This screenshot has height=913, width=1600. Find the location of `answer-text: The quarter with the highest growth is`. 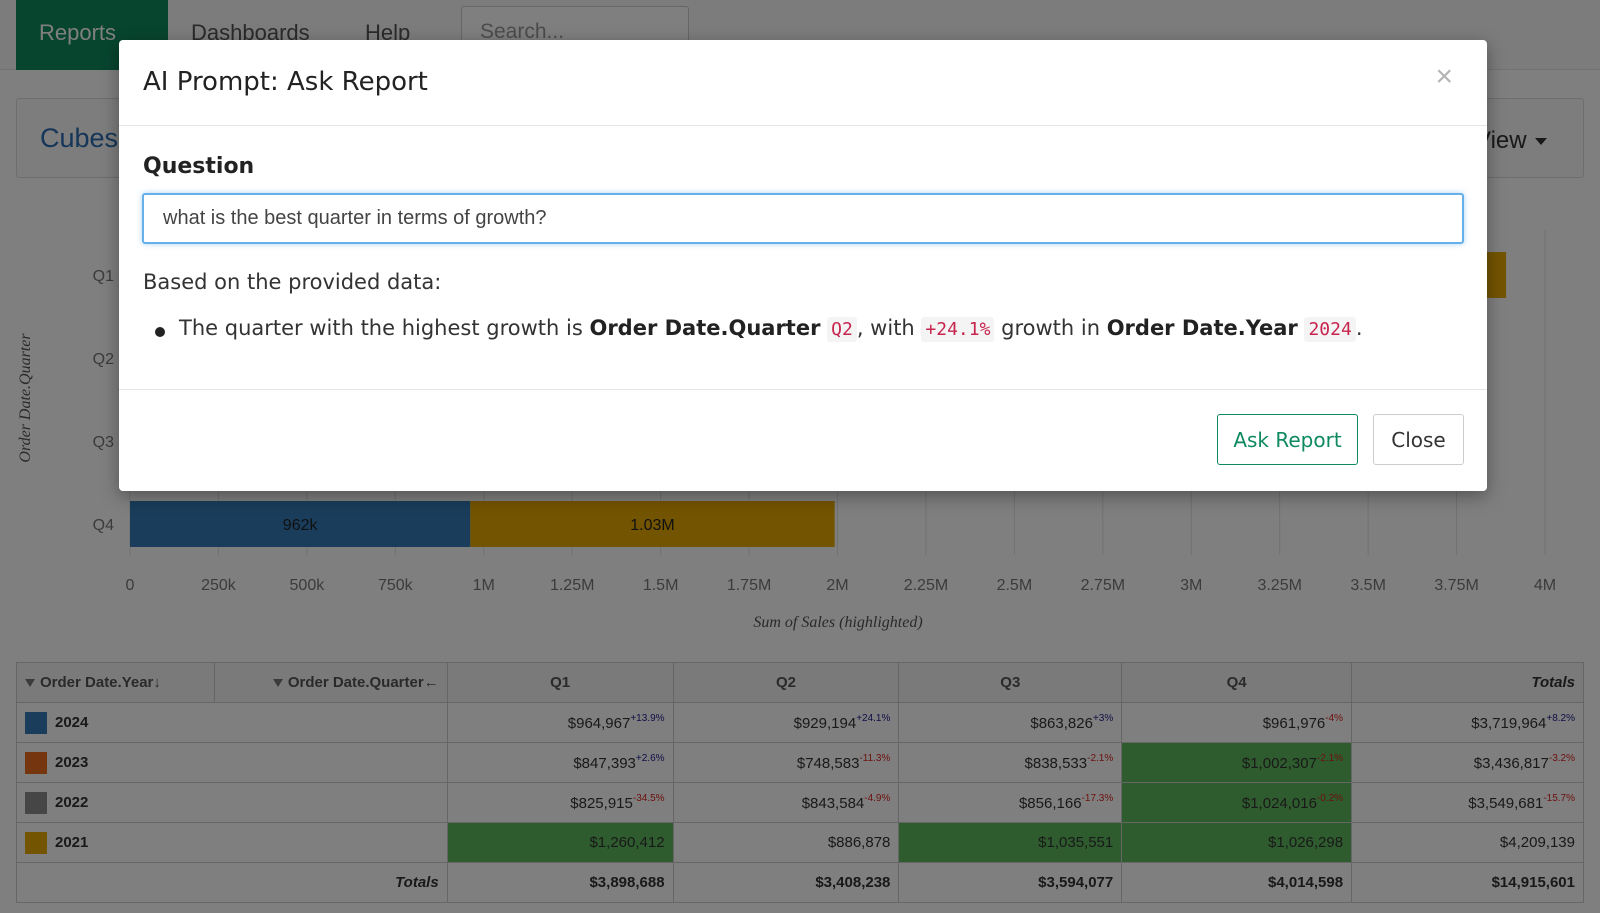

answer-text: The quarter with the highest growth is is located at coordinates (384, 328).